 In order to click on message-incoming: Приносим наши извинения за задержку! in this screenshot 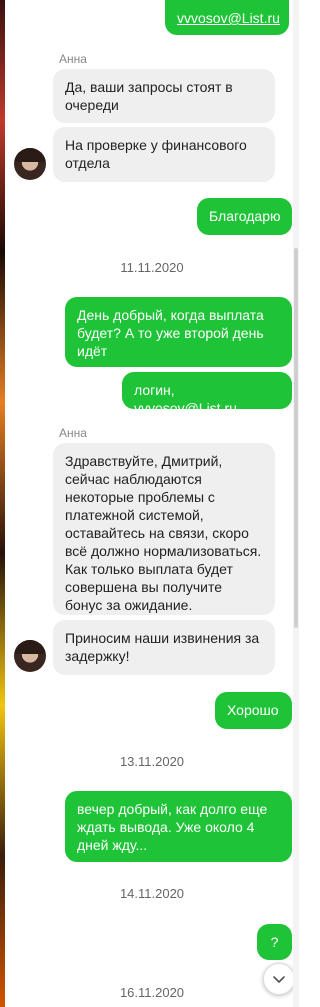, I will do `click(164, 647)`.